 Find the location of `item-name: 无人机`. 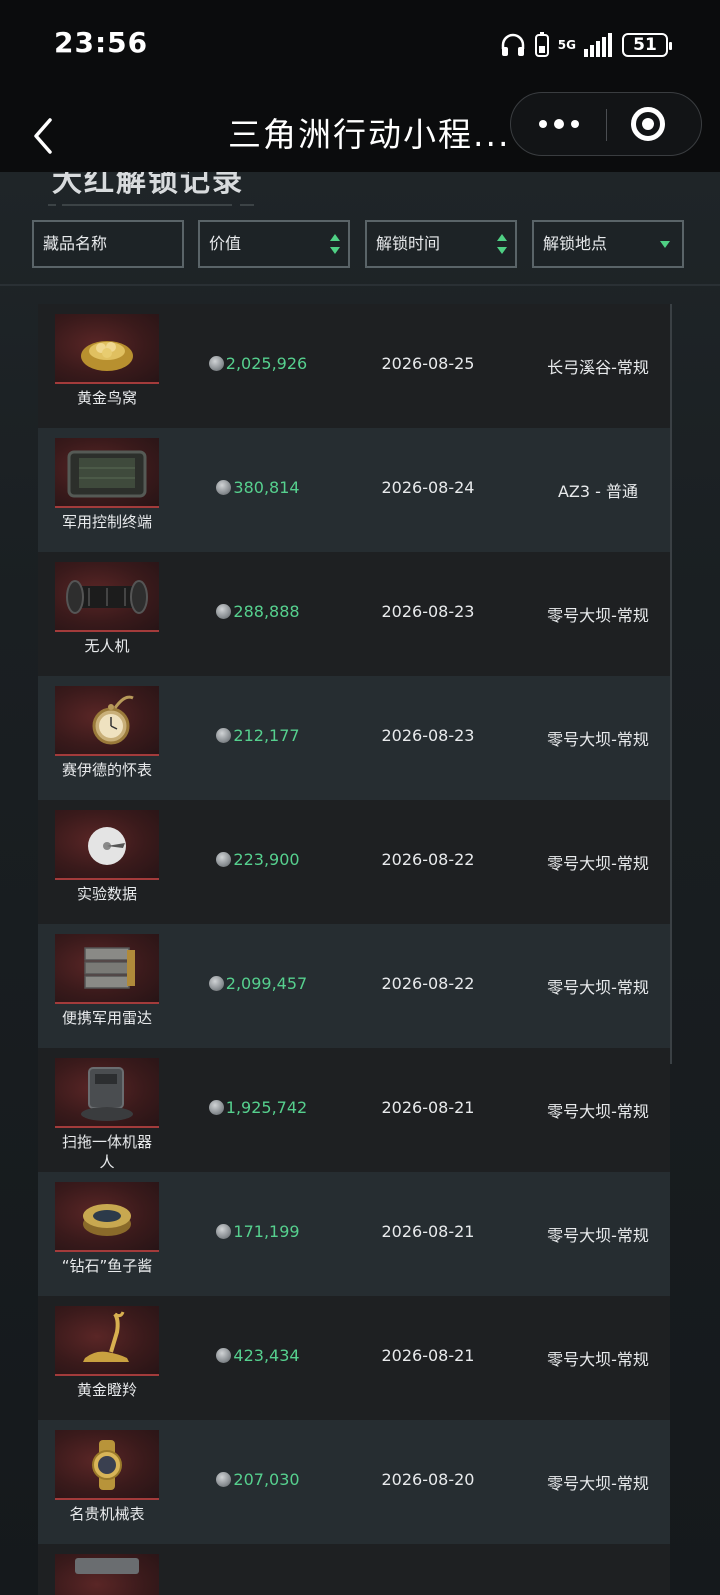

item-name: 无人机 is located at coordinates (107, 646).